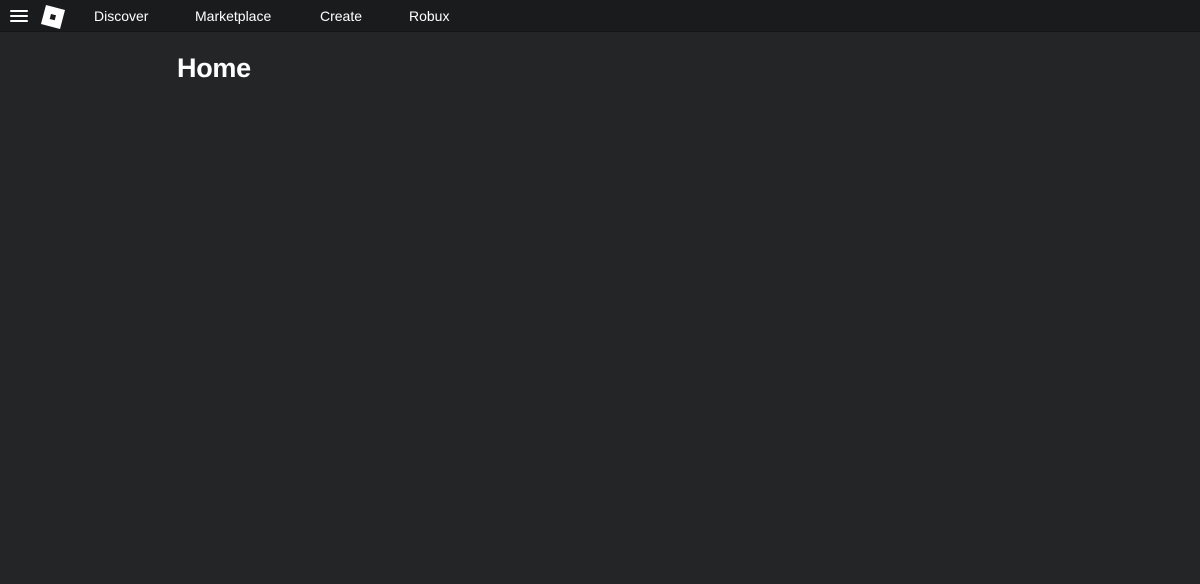  I want to click on nav-link-discover: Discover, so click(121, 16).